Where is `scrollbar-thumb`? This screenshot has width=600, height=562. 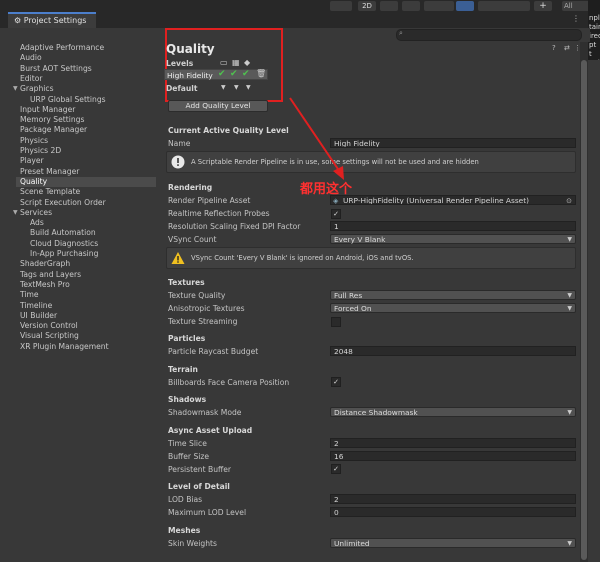
scrollbar-thumb is located at coordinates (584, 310).